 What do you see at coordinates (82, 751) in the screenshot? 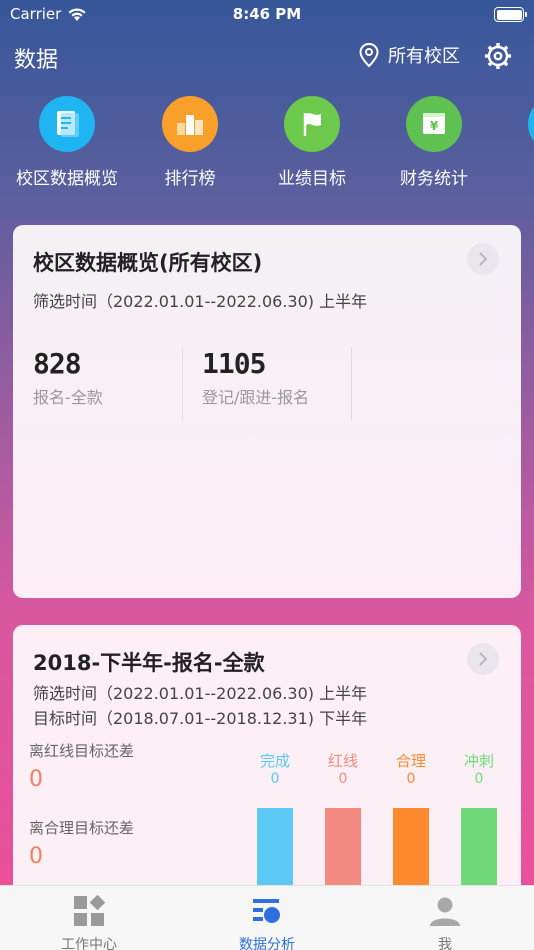
I see `gap-red-label: 离红线目标还差` at bounding box center [82, 751].